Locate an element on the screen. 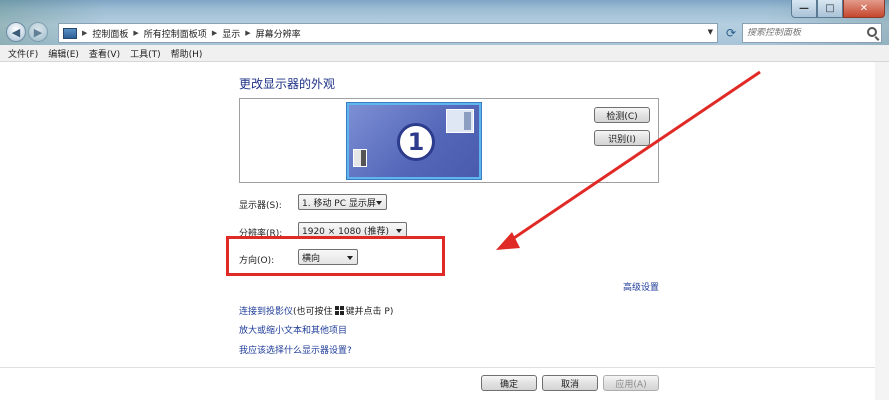 The width and height of the screenshot is (889, 400). menu-tools: 工具(T) is located at coordinates (145, 53).